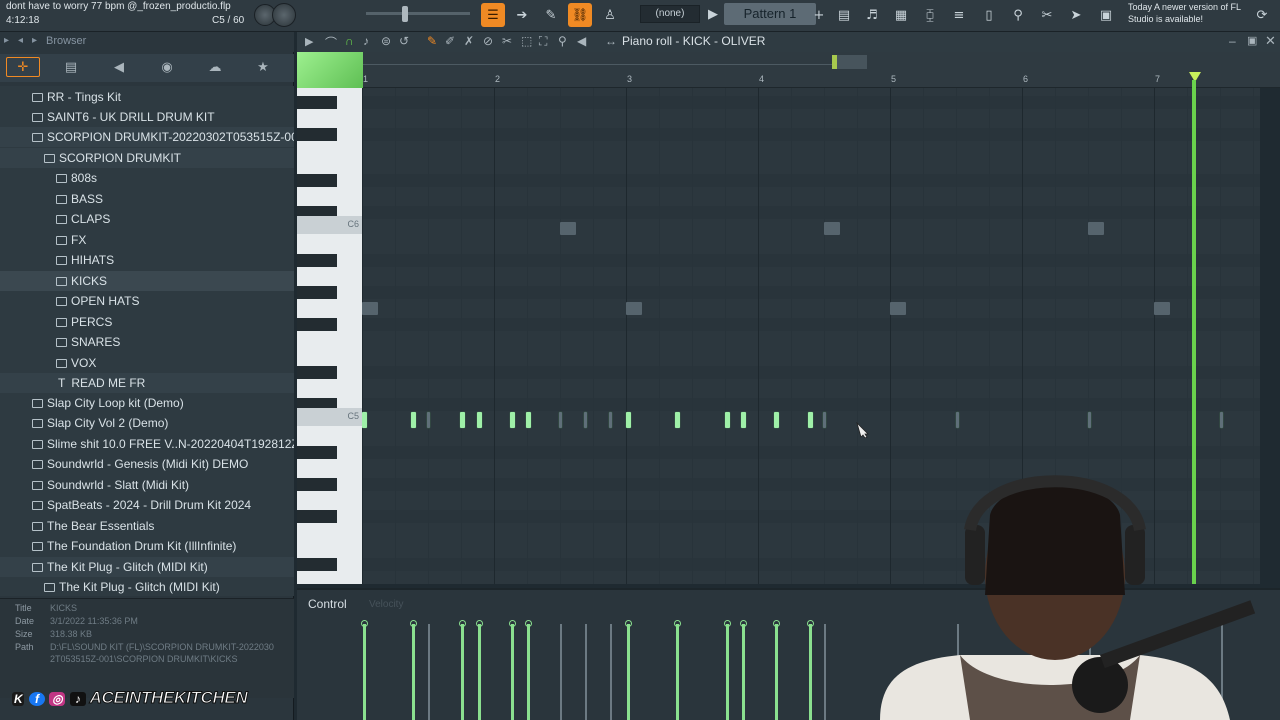 This screenshot has height=720, width=1280. I want to click on maximize-icon: ▣, so click(1252, 40).